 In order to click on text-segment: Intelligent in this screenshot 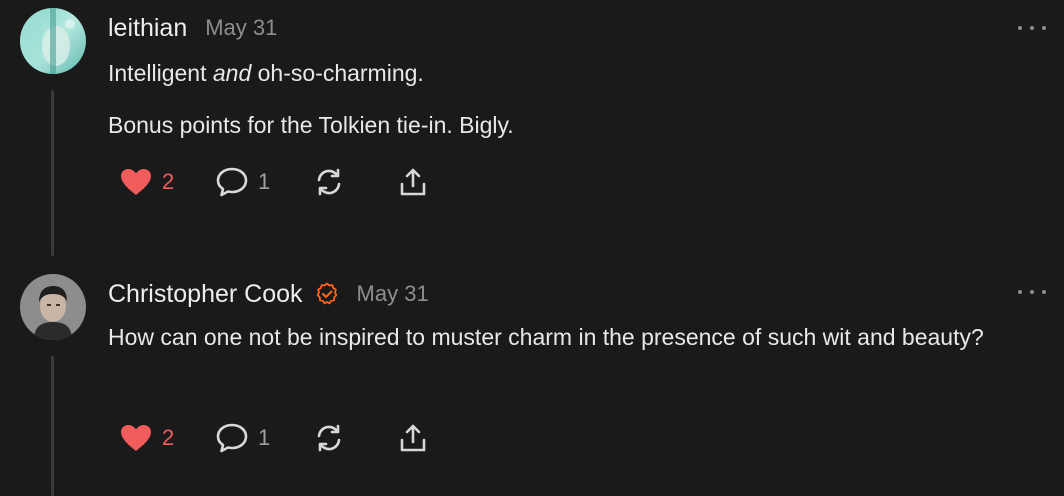, I will do `click(160, 73)`.